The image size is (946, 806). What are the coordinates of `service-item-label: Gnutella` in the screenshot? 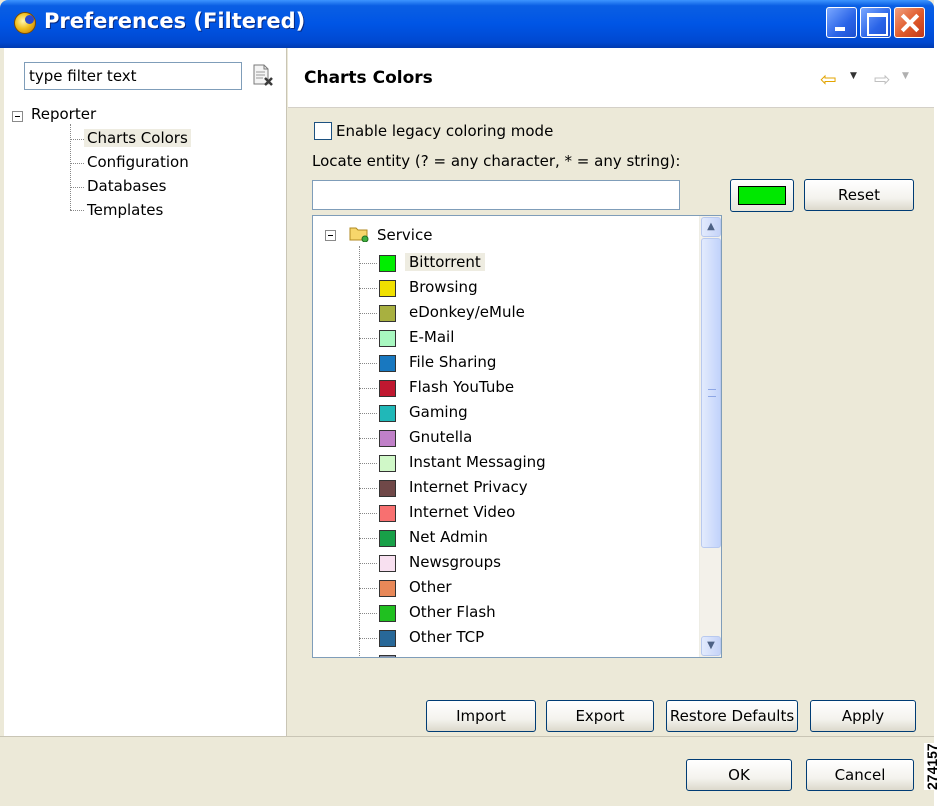 It's located at (441, 437).